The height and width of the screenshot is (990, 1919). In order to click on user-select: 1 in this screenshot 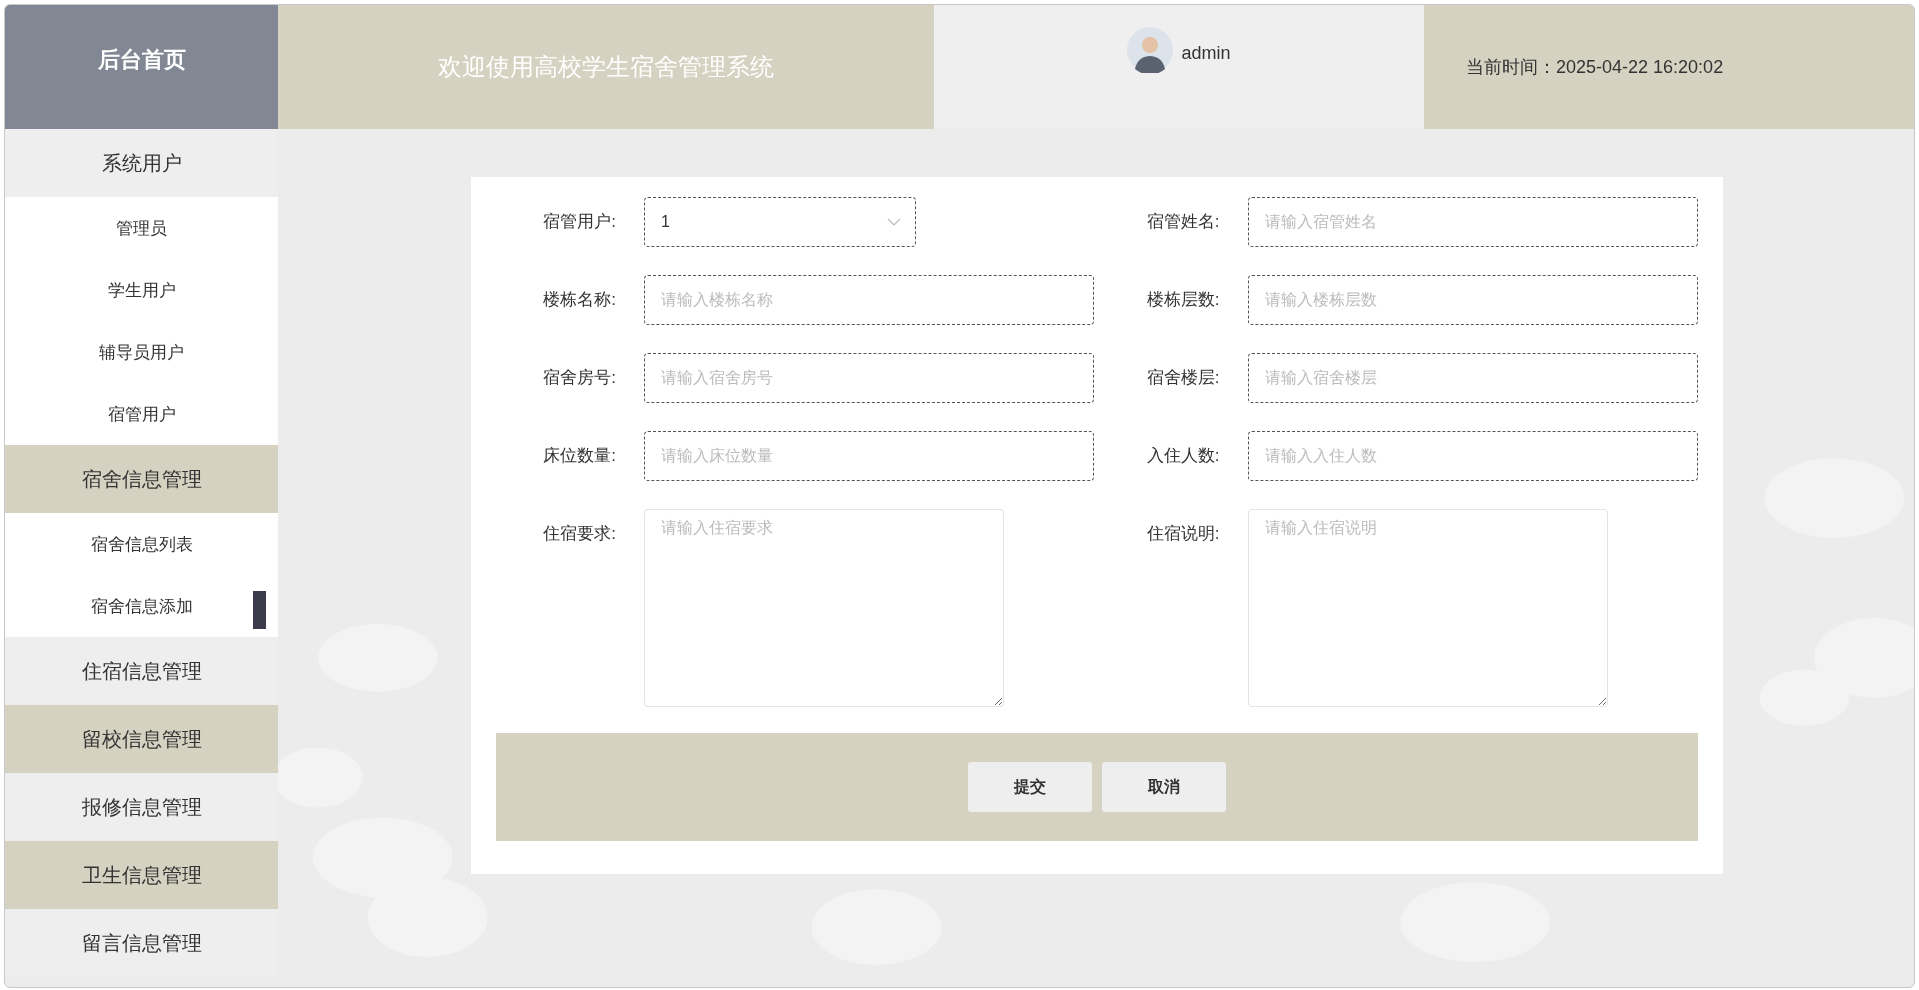, I will do `click(780, 222)`.